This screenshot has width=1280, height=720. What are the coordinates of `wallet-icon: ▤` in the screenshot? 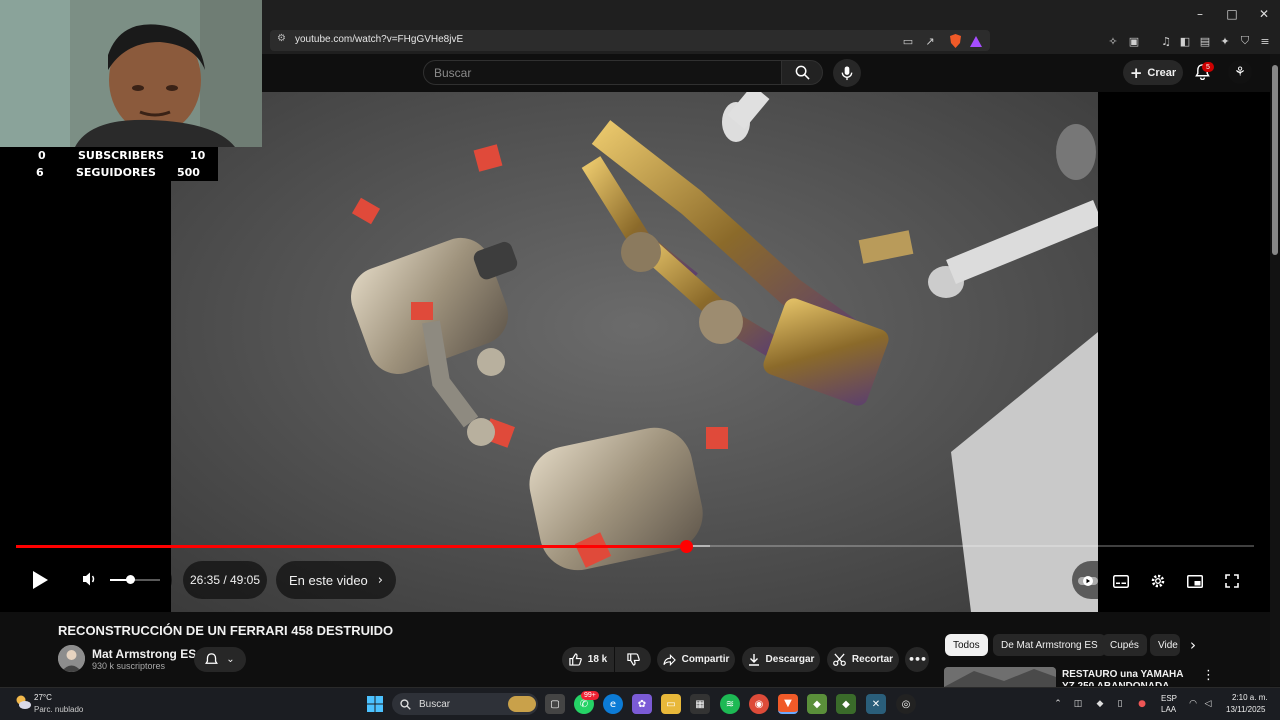 It's located at (1205, 41).